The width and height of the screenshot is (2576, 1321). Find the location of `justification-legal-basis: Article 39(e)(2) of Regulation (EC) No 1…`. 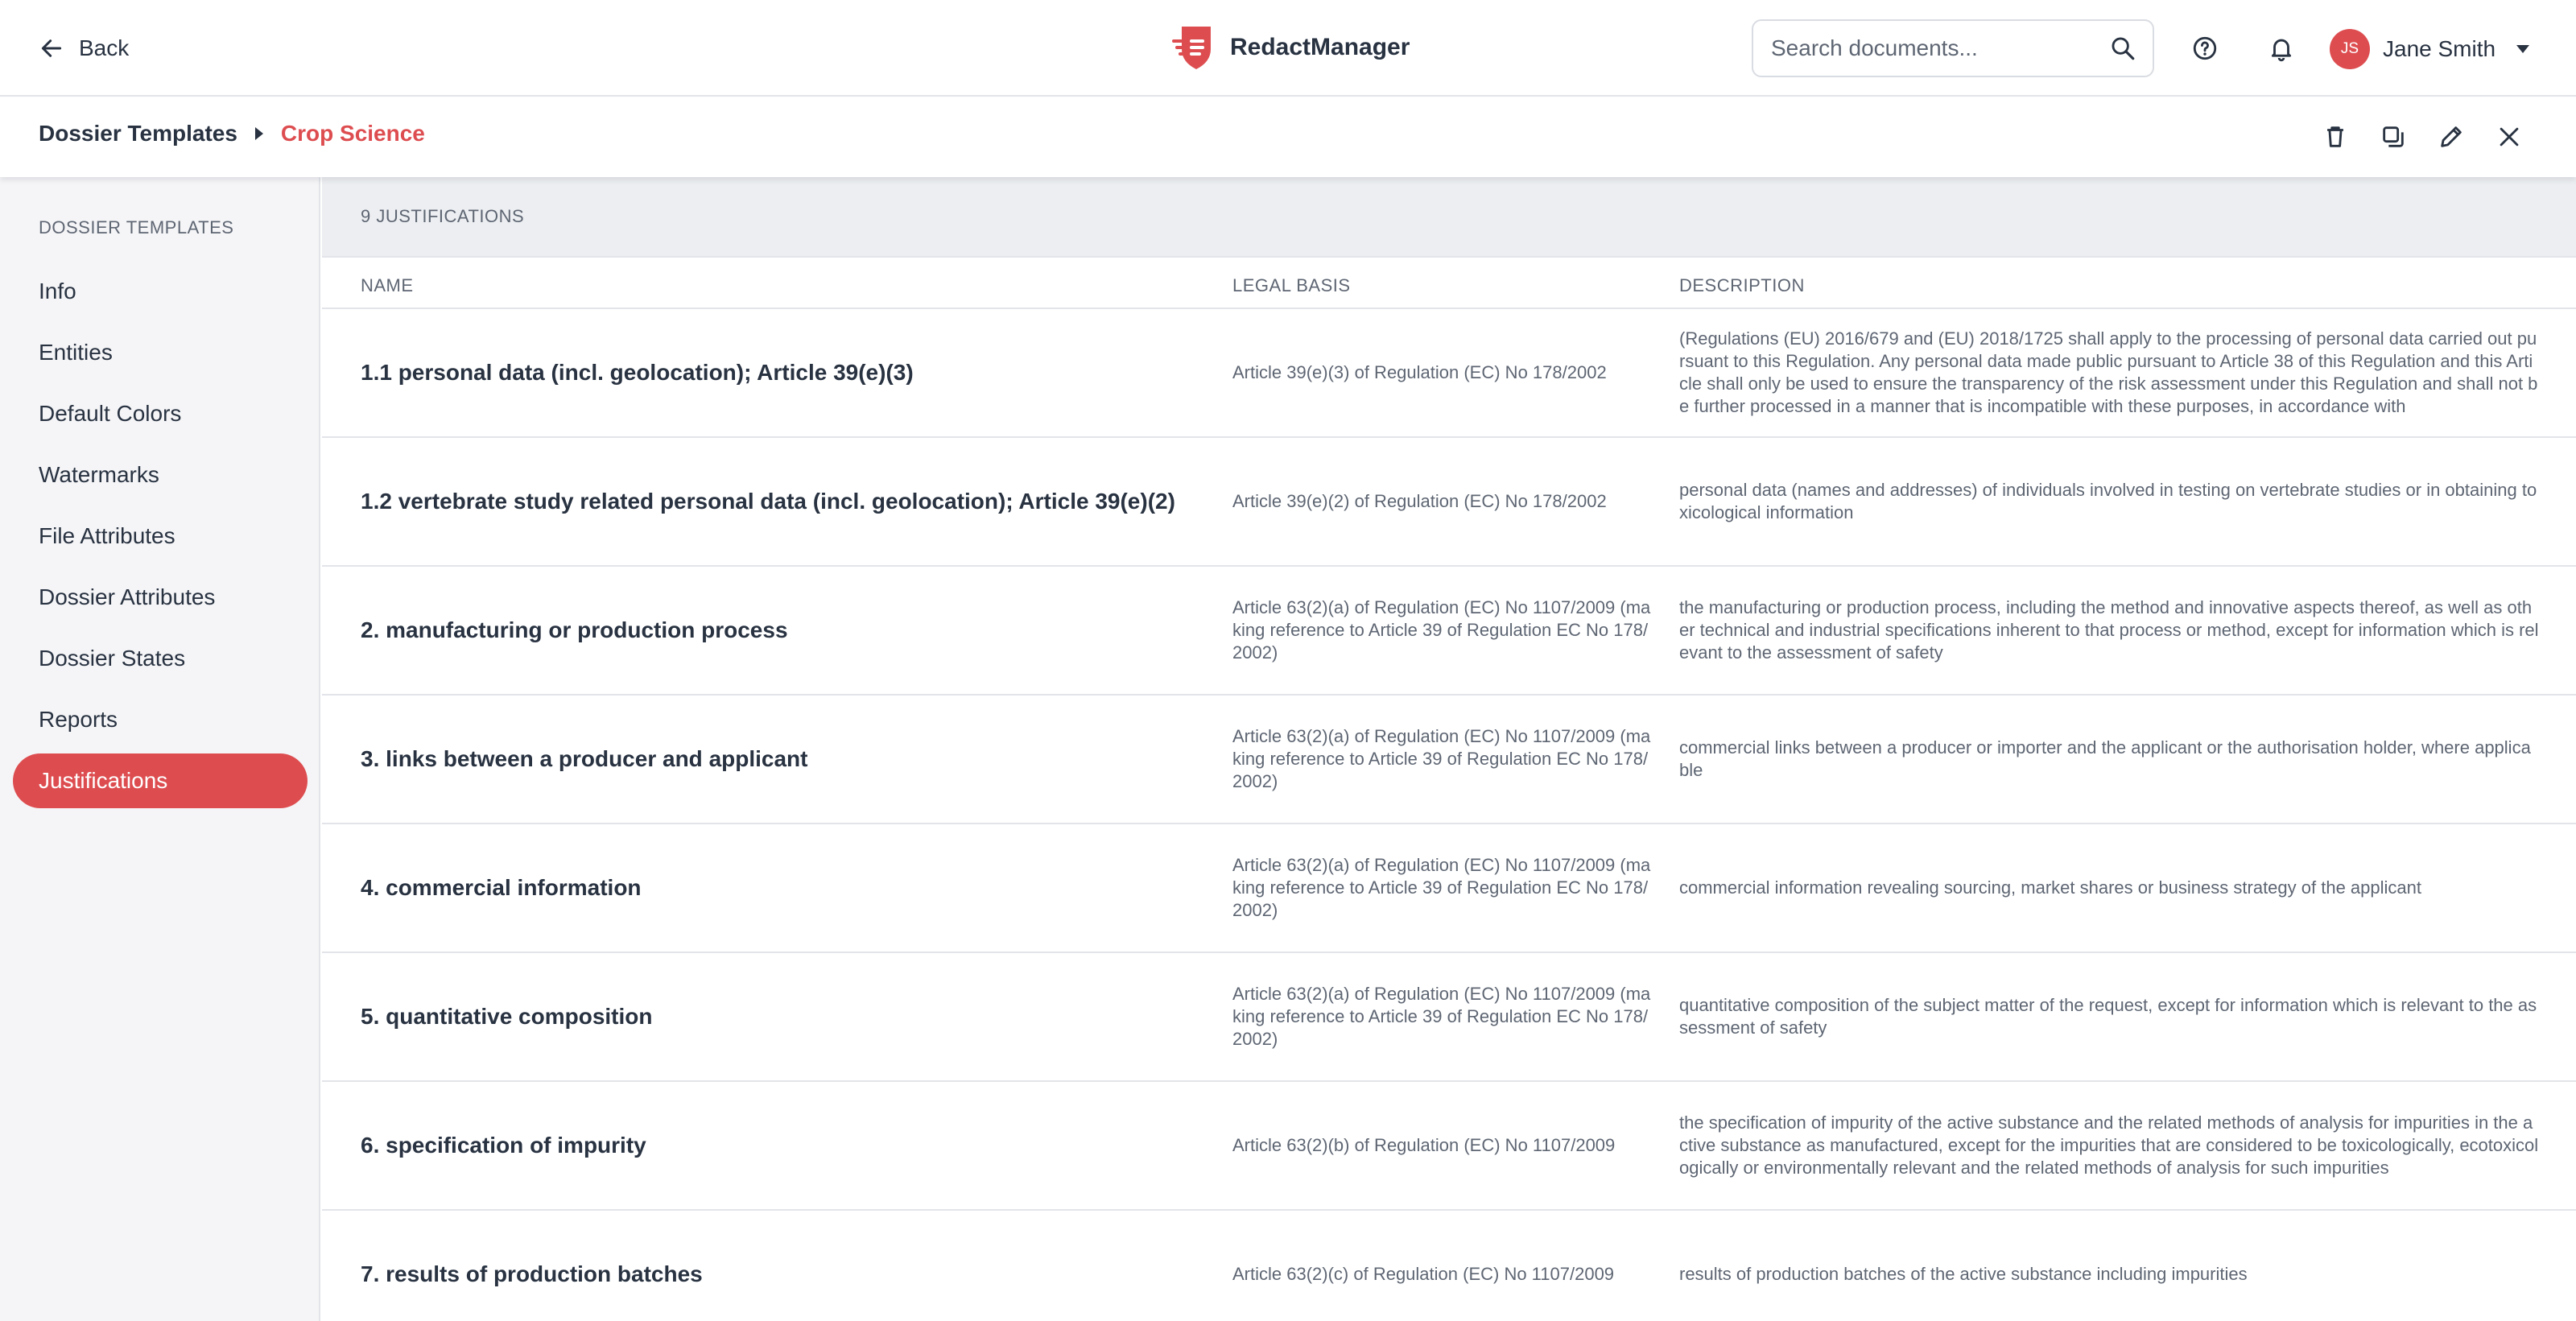

justification-legal-basis: Article 39(e)(2) of Regulation (EC) No 1… is located at coordinates (1441, 502).